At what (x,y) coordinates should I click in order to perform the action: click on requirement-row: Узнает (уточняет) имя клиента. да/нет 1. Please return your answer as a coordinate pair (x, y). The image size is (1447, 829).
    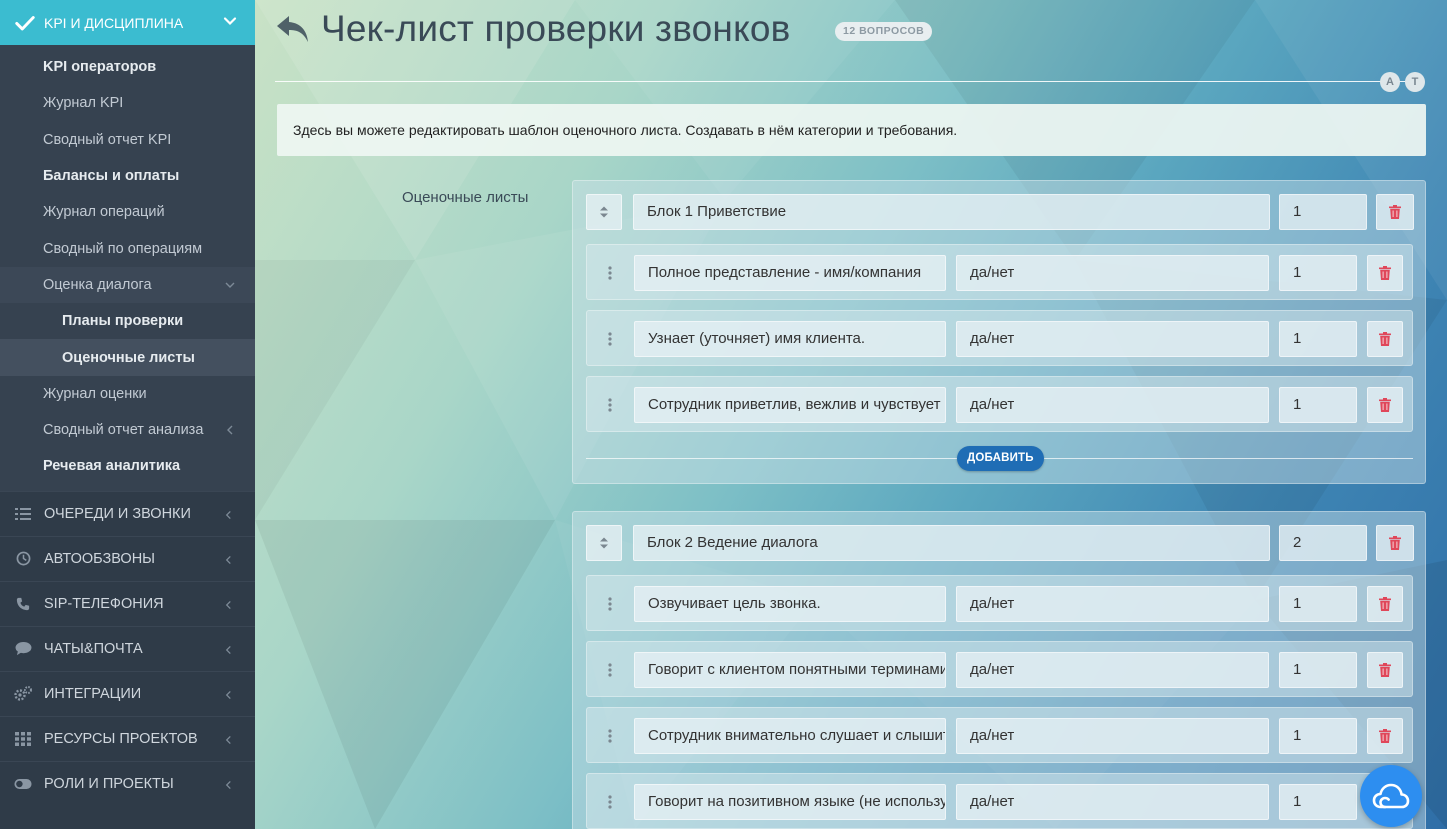
    Looking at the image, I should click on (999, 338).